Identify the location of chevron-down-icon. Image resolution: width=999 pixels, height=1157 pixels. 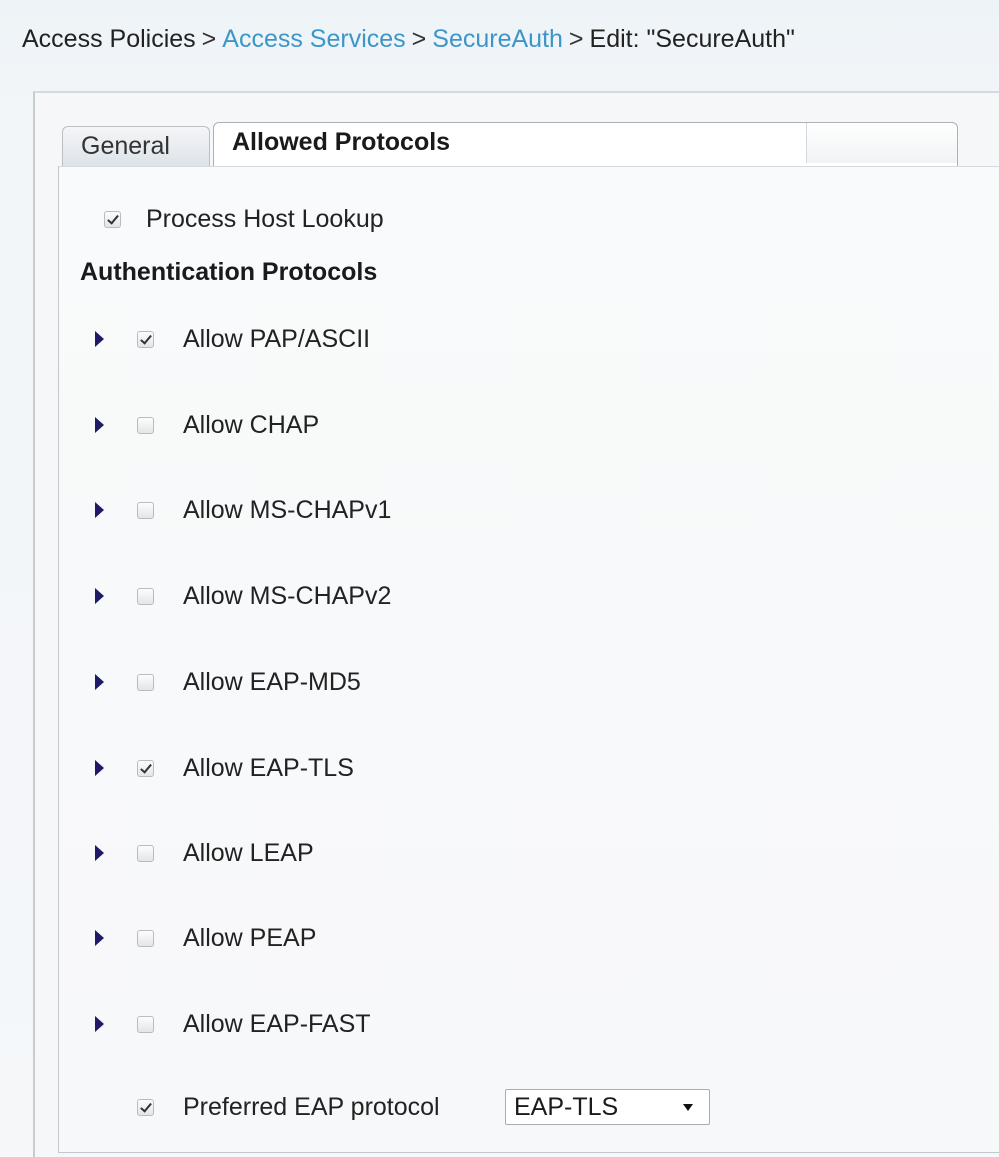
(688, 1107).